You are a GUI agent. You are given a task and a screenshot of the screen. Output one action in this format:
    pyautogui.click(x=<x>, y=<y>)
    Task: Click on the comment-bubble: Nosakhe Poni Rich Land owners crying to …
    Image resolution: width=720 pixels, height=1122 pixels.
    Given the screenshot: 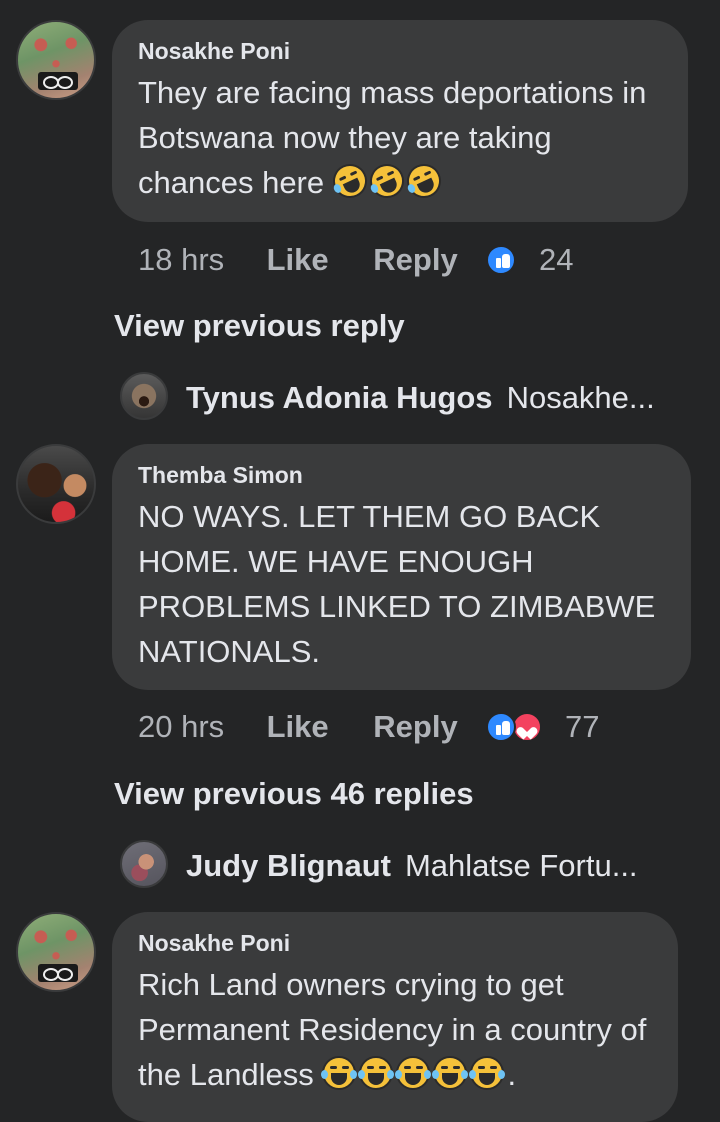 What is the action you would take?
    pyautogui.click(x=395, y=1017)
    